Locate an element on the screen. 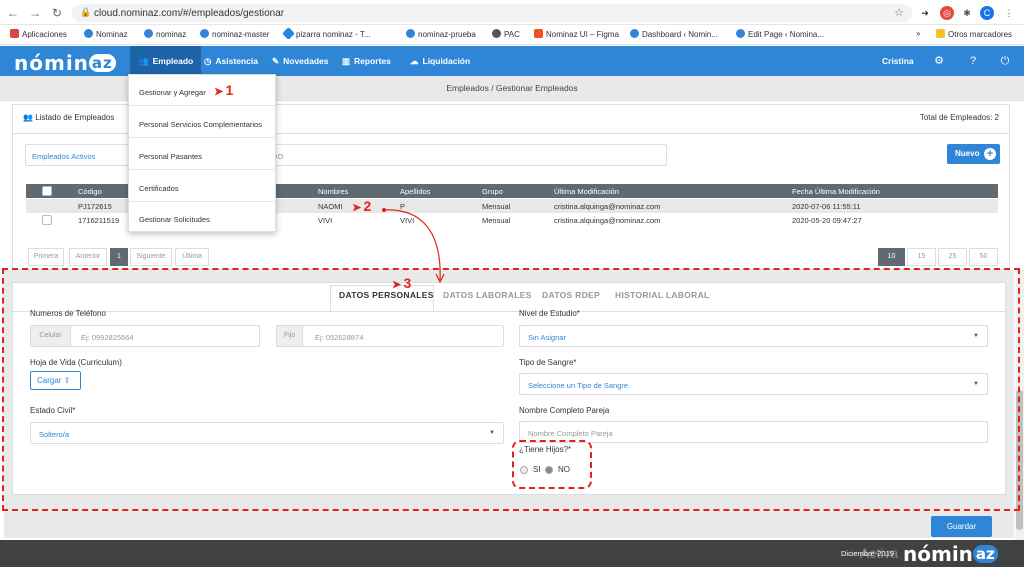  profile-avatar: C is located at coordinates (987, 13).